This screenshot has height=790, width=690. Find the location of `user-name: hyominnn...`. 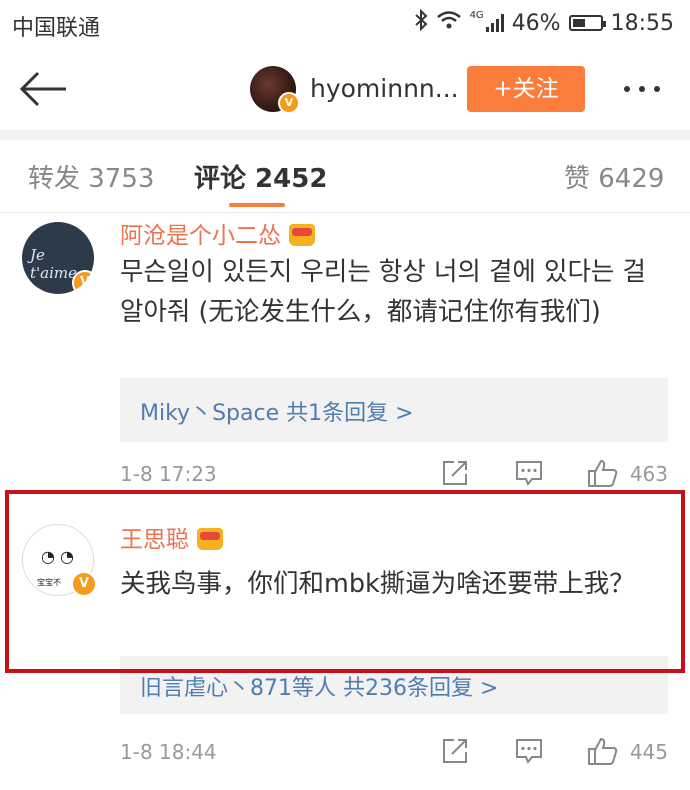

user-name: hyominnn... is located at coordinates (384, 88).